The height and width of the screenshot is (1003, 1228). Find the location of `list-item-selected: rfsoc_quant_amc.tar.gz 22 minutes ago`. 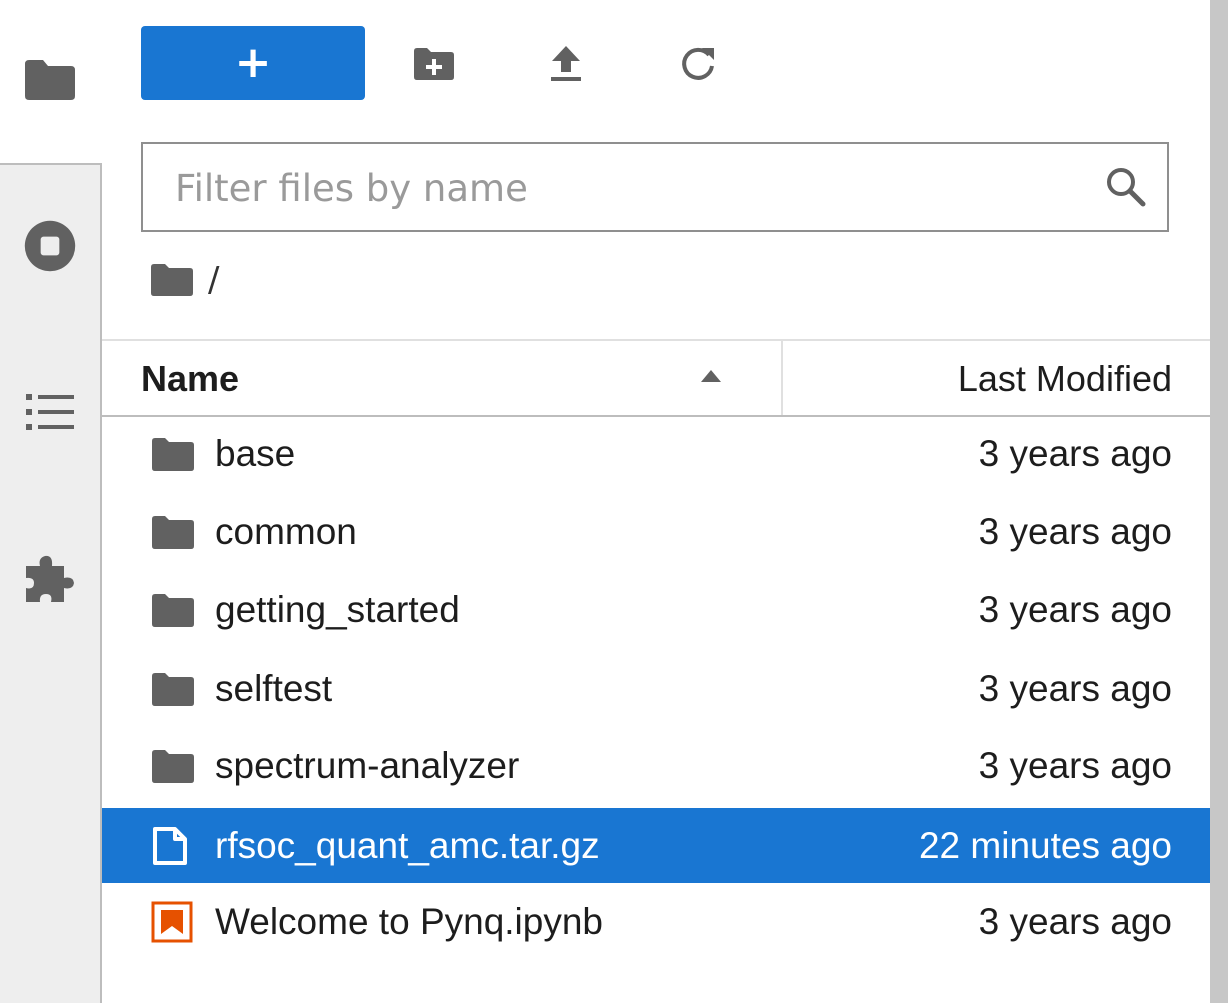

list-item-selected: rfsoc_quant_amc.tar.gz 22 minutes ago is located at coordinates (656, 845).